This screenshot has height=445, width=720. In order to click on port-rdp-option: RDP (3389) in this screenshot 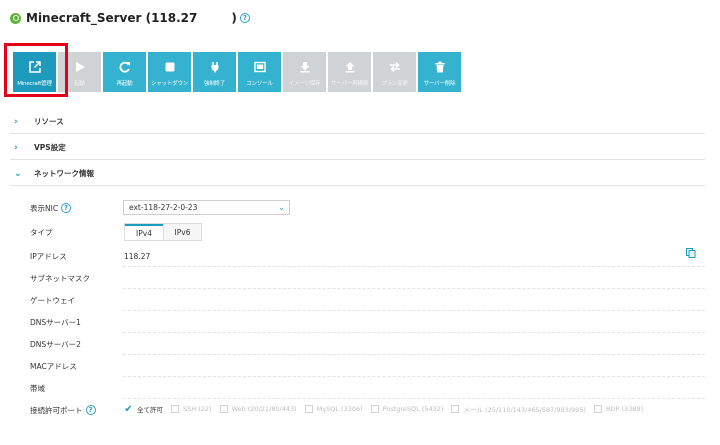, I will do `click(618, 409)`.